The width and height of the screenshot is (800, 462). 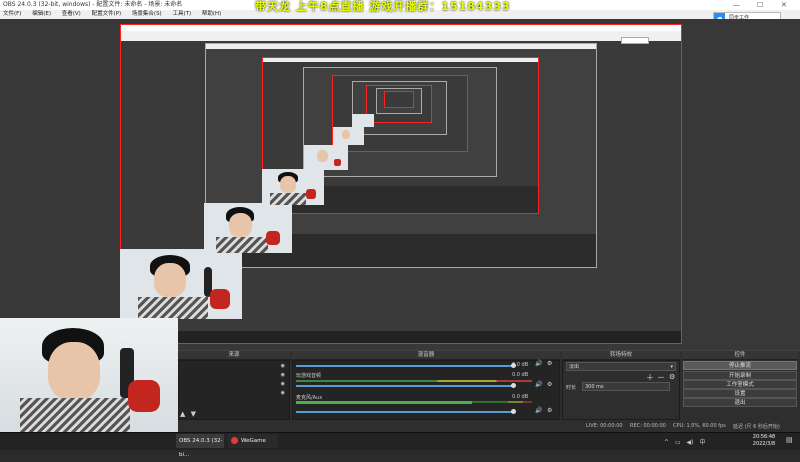 What do you see at coordinates (193, 414) in the screenshot?
I see `move-down-icon: ▼` at bounding box center [193, 414].